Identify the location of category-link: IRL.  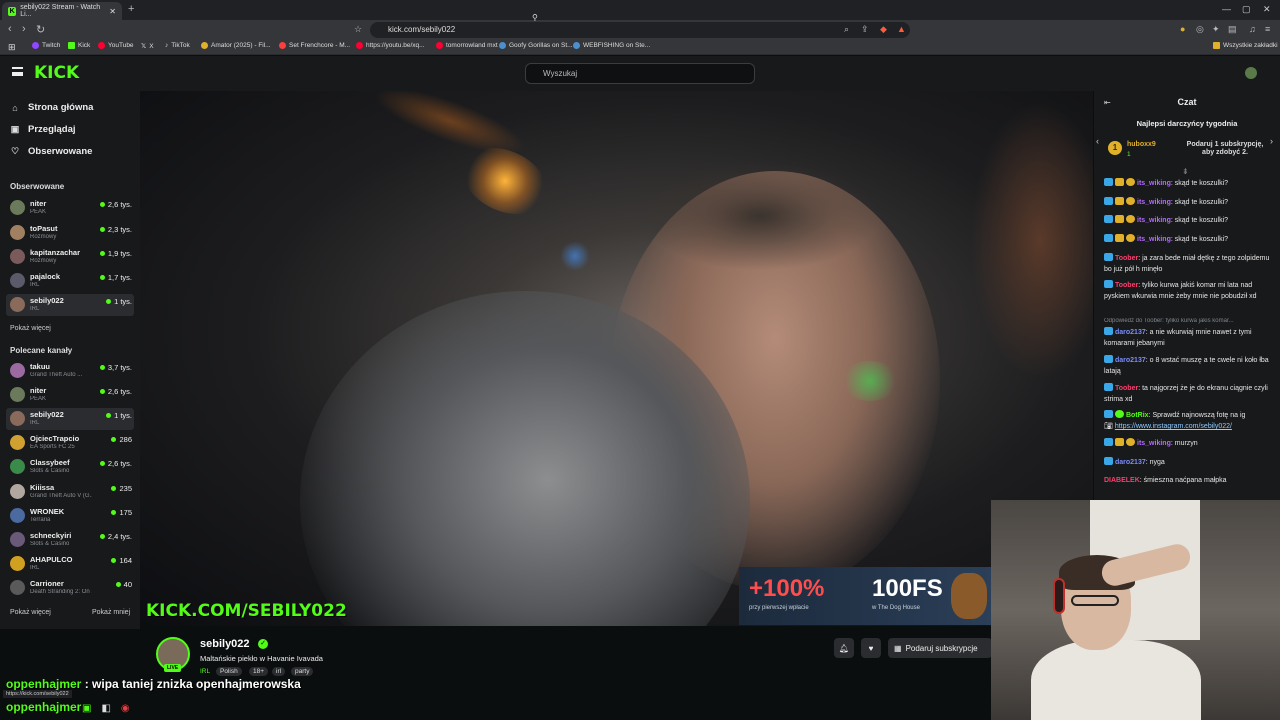
(205, 671).